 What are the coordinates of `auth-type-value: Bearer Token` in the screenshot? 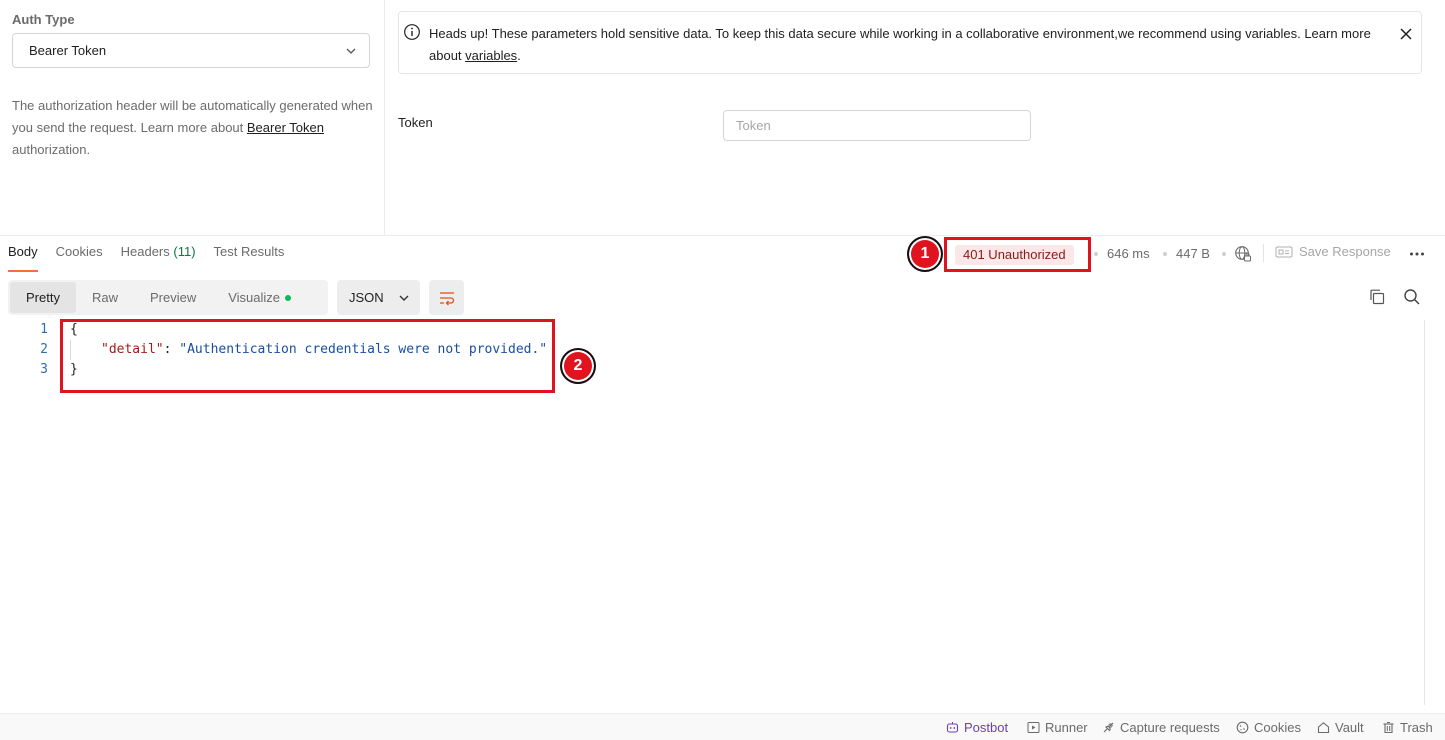 It's located at (68, 50).